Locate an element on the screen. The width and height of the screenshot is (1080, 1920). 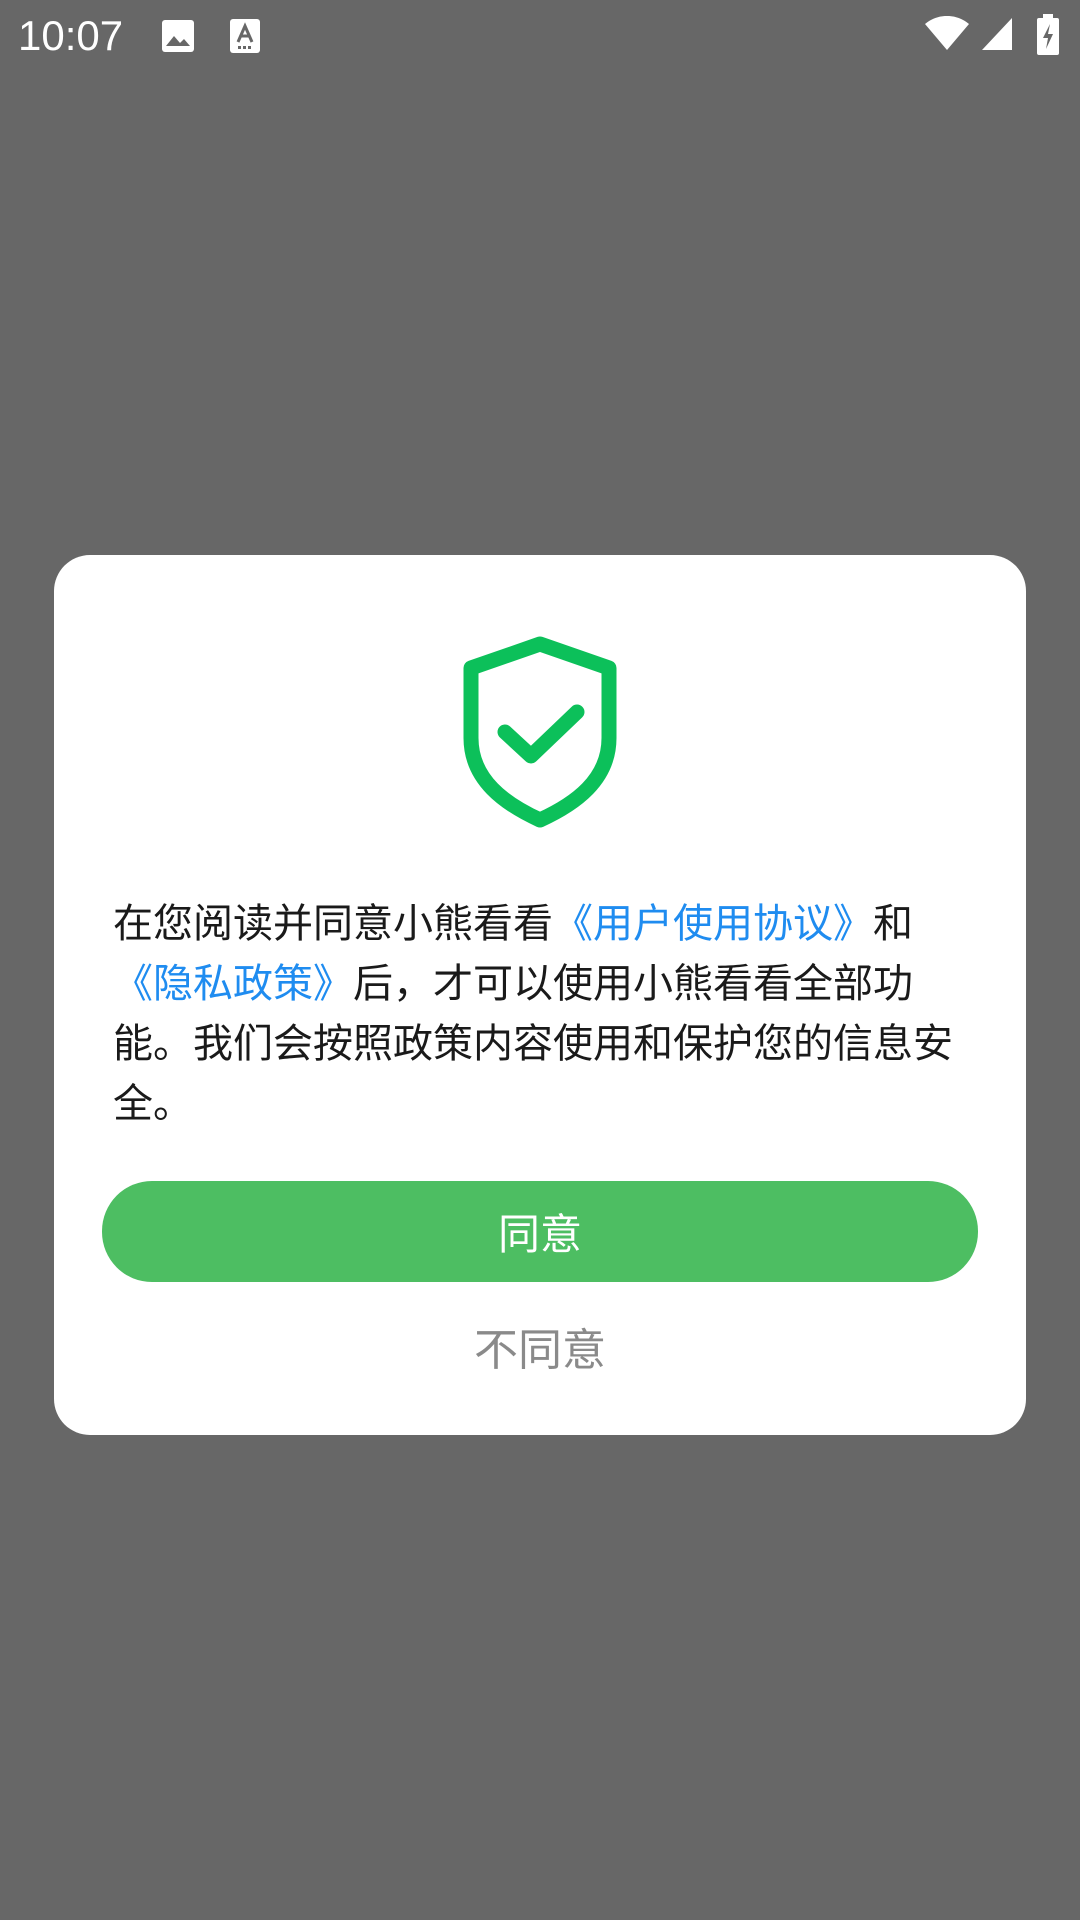
message-text-1: 在您阅读并同意小熊看看 is located at coordinates (333, 924).